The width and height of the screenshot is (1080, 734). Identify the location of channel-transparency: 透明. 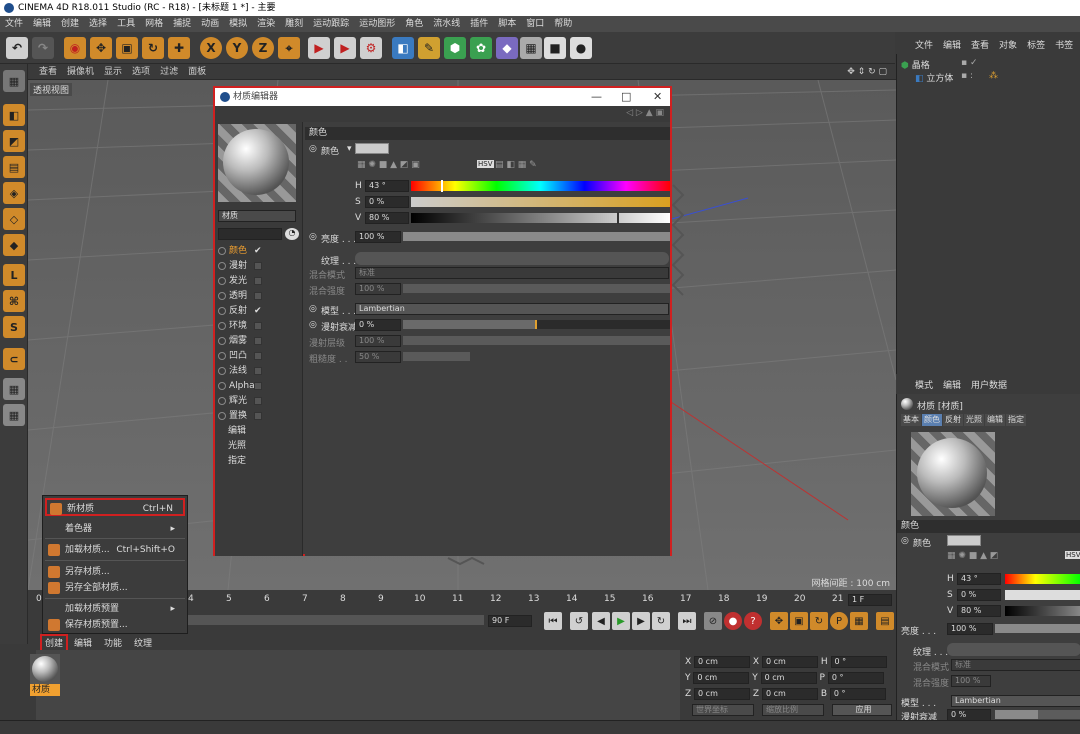
(260, 296).